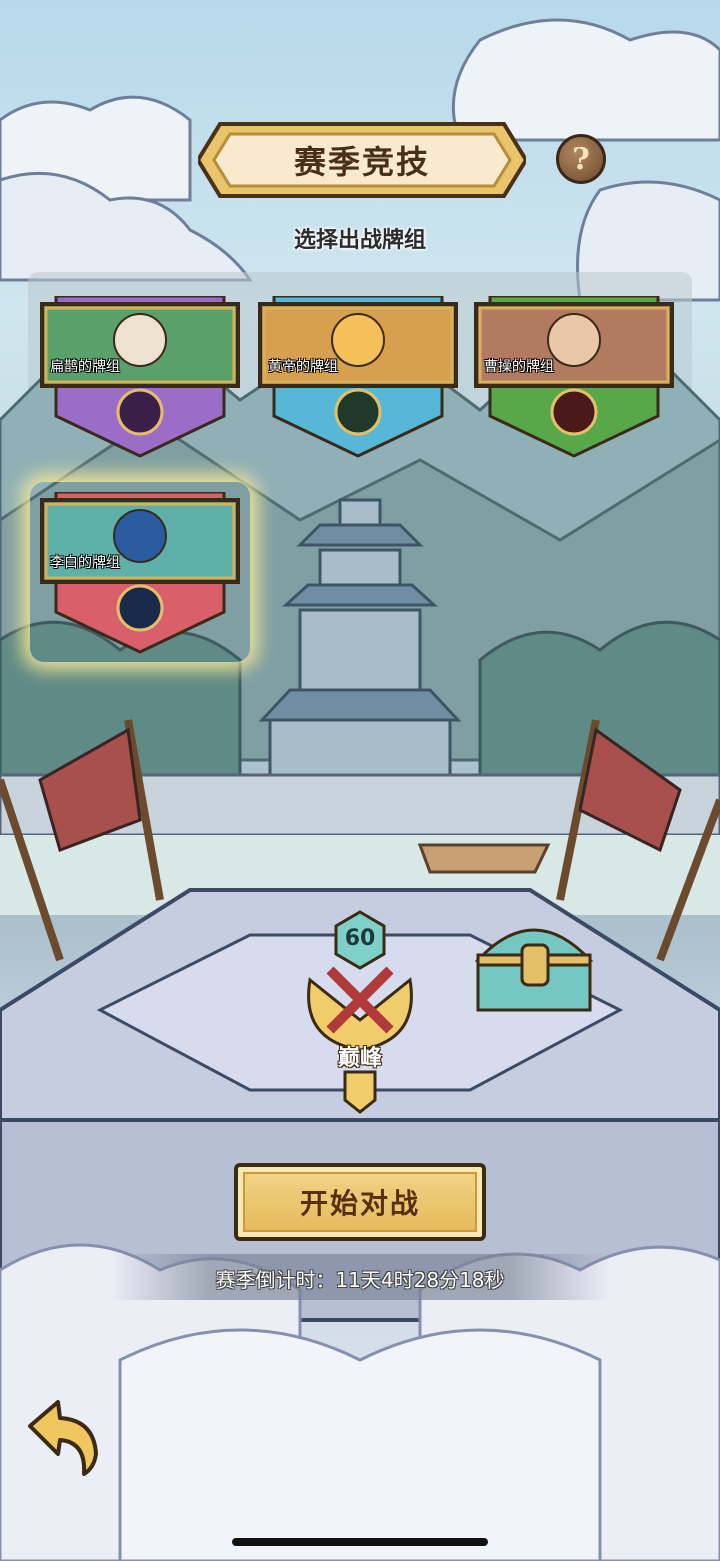 The width and height of the screenshot is (720, 1561). What do you see at coordinates (140, 377) in the screenshot?
I see `deck-card-bianque: 扁鹊的牌组` at bounding box center [140, 377].